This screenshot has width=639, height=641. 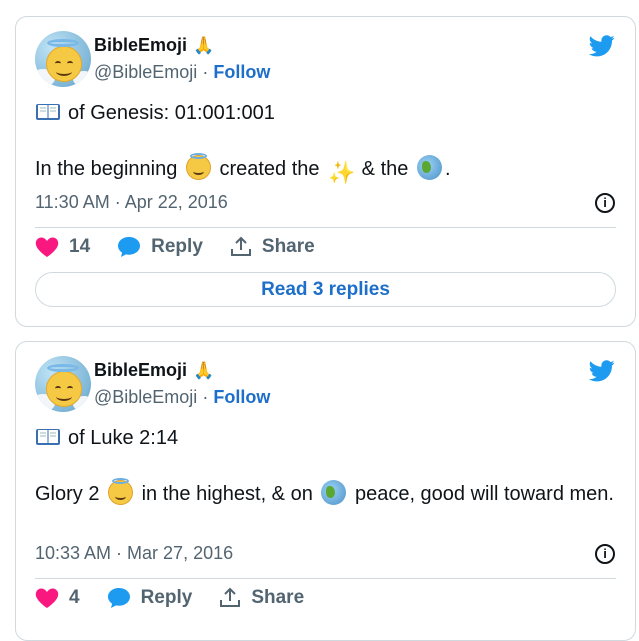 What do you see at coordinates (129, 247) in the screenshot?
I see `speech-bubble-icon` at bounding box center [129, 247].